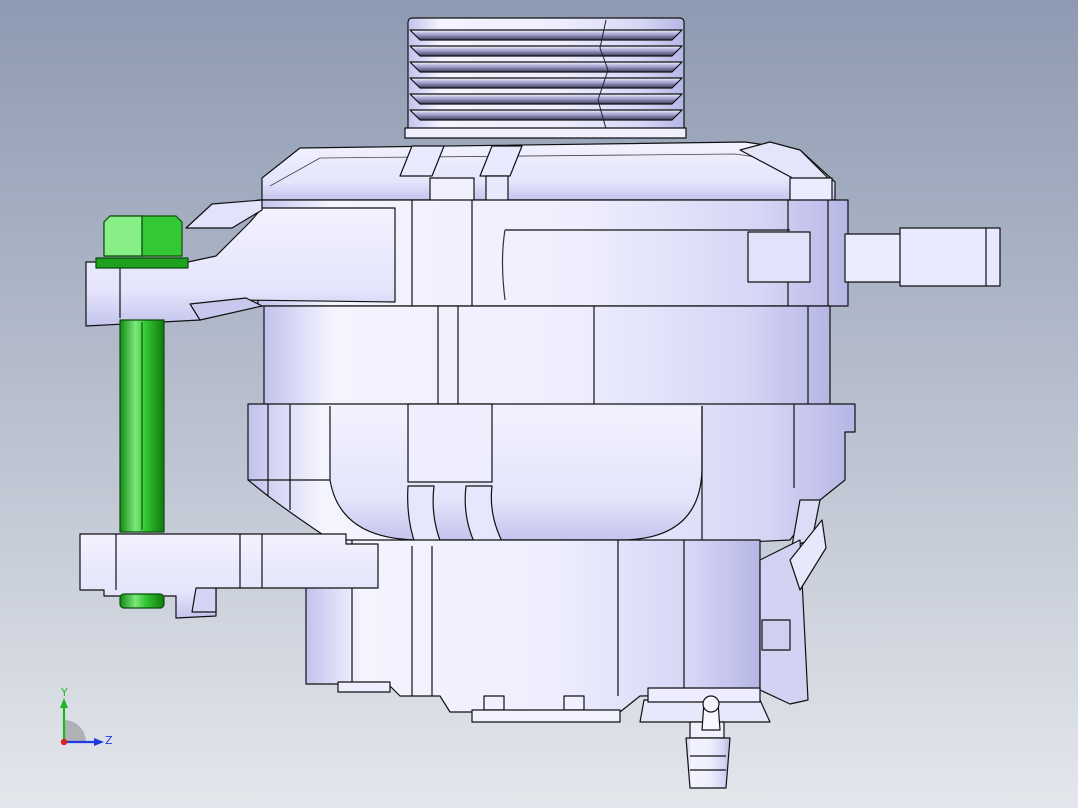  What do you see at coordinates (547, 356) in the screenshot?
I see `stator-section` at bounding box center [547, 356].